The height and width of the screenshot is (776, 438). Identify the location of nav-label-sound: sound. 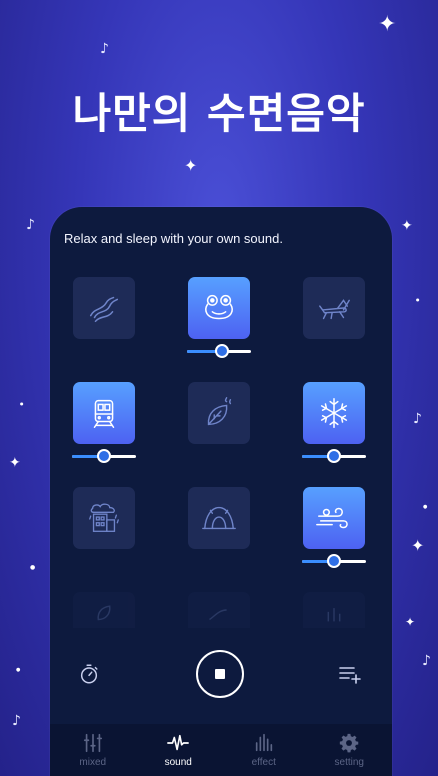
(178, 762).